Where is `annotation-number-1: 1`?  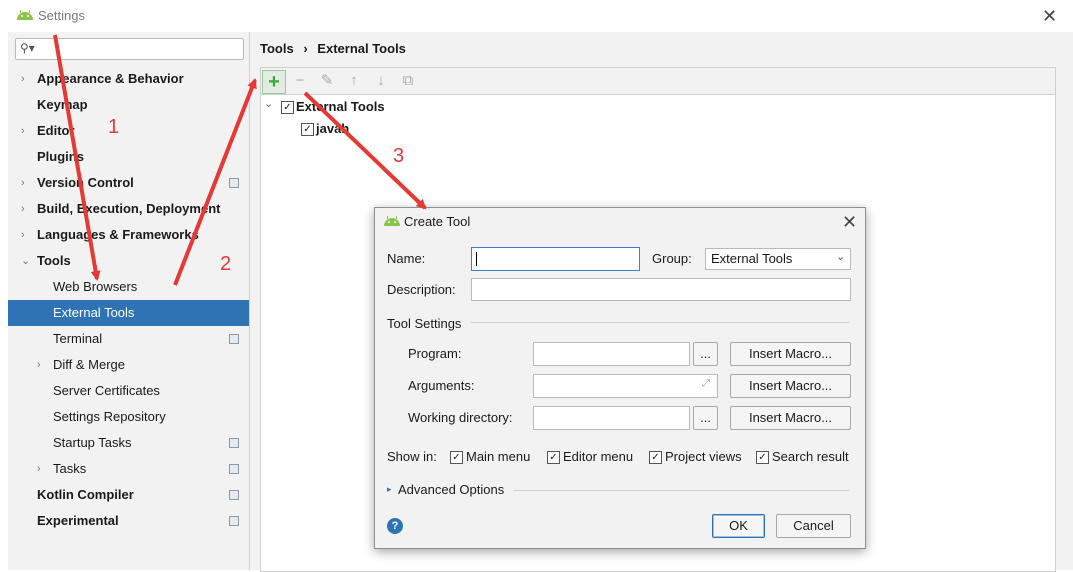 annotation-number-1: 1 is located at coordinates (114, 127).